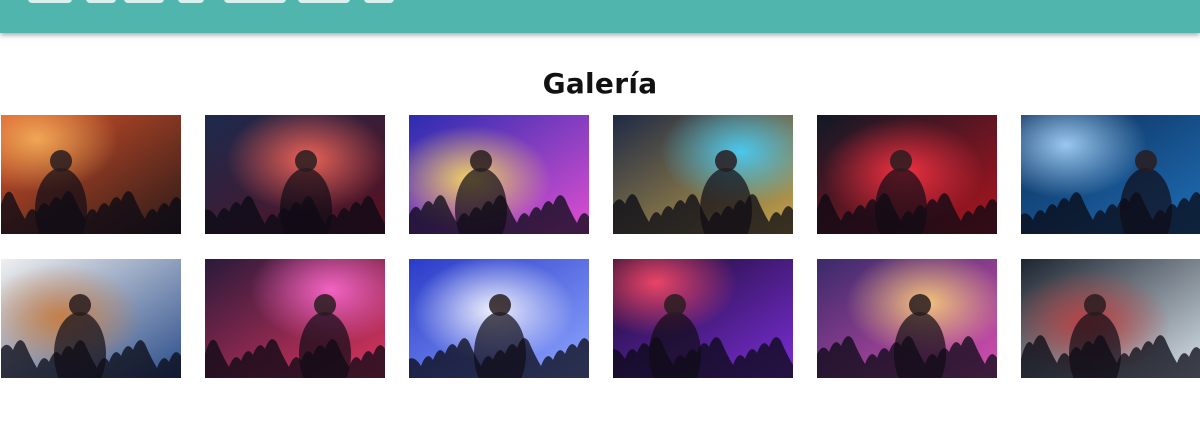 Image resolution: width=1200 pixels, height=427 pixels. I want to click on gallery-image-dj-hands-mixer, so click(499, 318).